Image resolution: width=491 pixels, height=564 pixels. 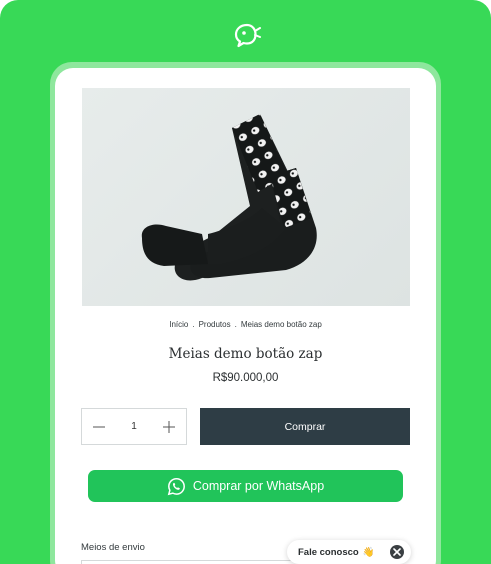 What do you see at coordinates (305, 426) in the screenshot?
I see `buy-button: Comprar` at bounding box center [305, 426].